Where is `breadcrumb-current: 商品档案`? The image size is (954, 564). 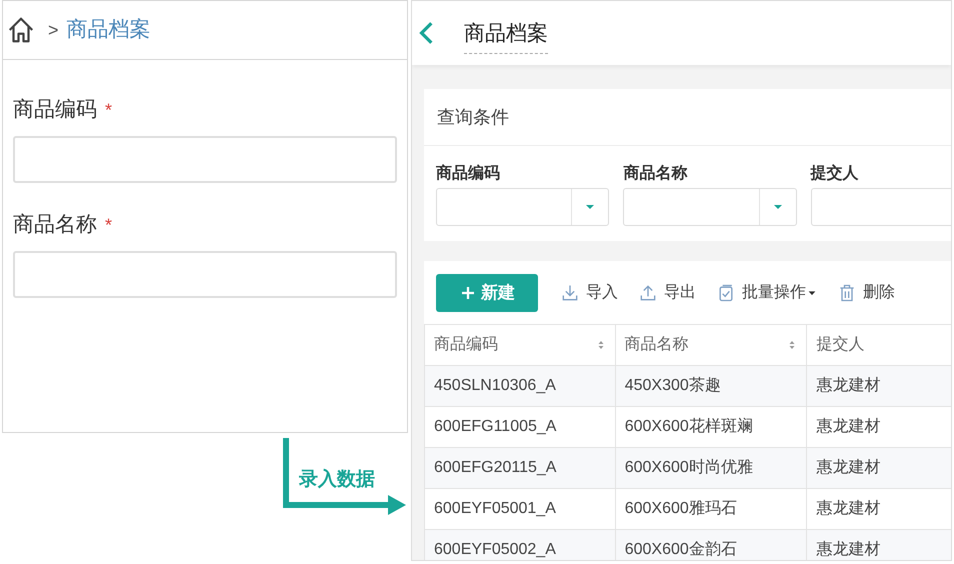
breadcrumb-current: 商品档案 is located at coordinates (108, 30).